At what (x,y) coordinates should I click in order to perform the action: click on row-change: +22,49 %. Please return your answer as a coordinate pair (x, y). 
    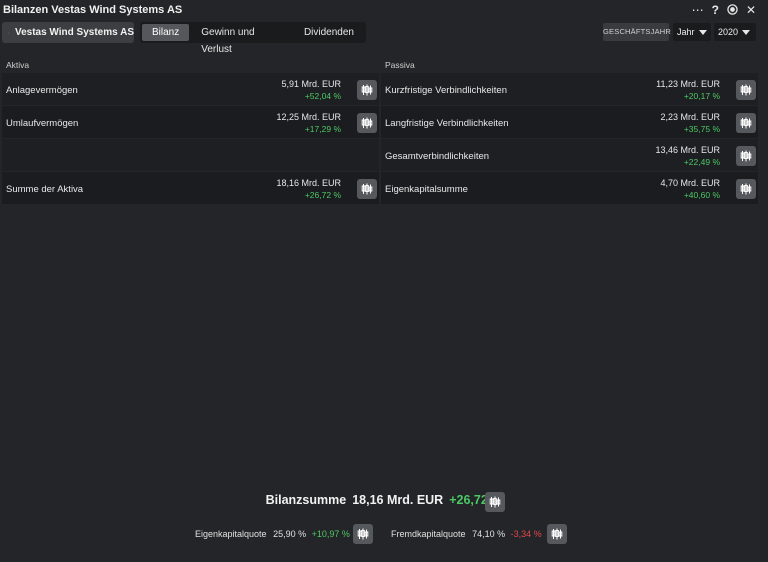
    Looking at the image, I should click on (701, 162).